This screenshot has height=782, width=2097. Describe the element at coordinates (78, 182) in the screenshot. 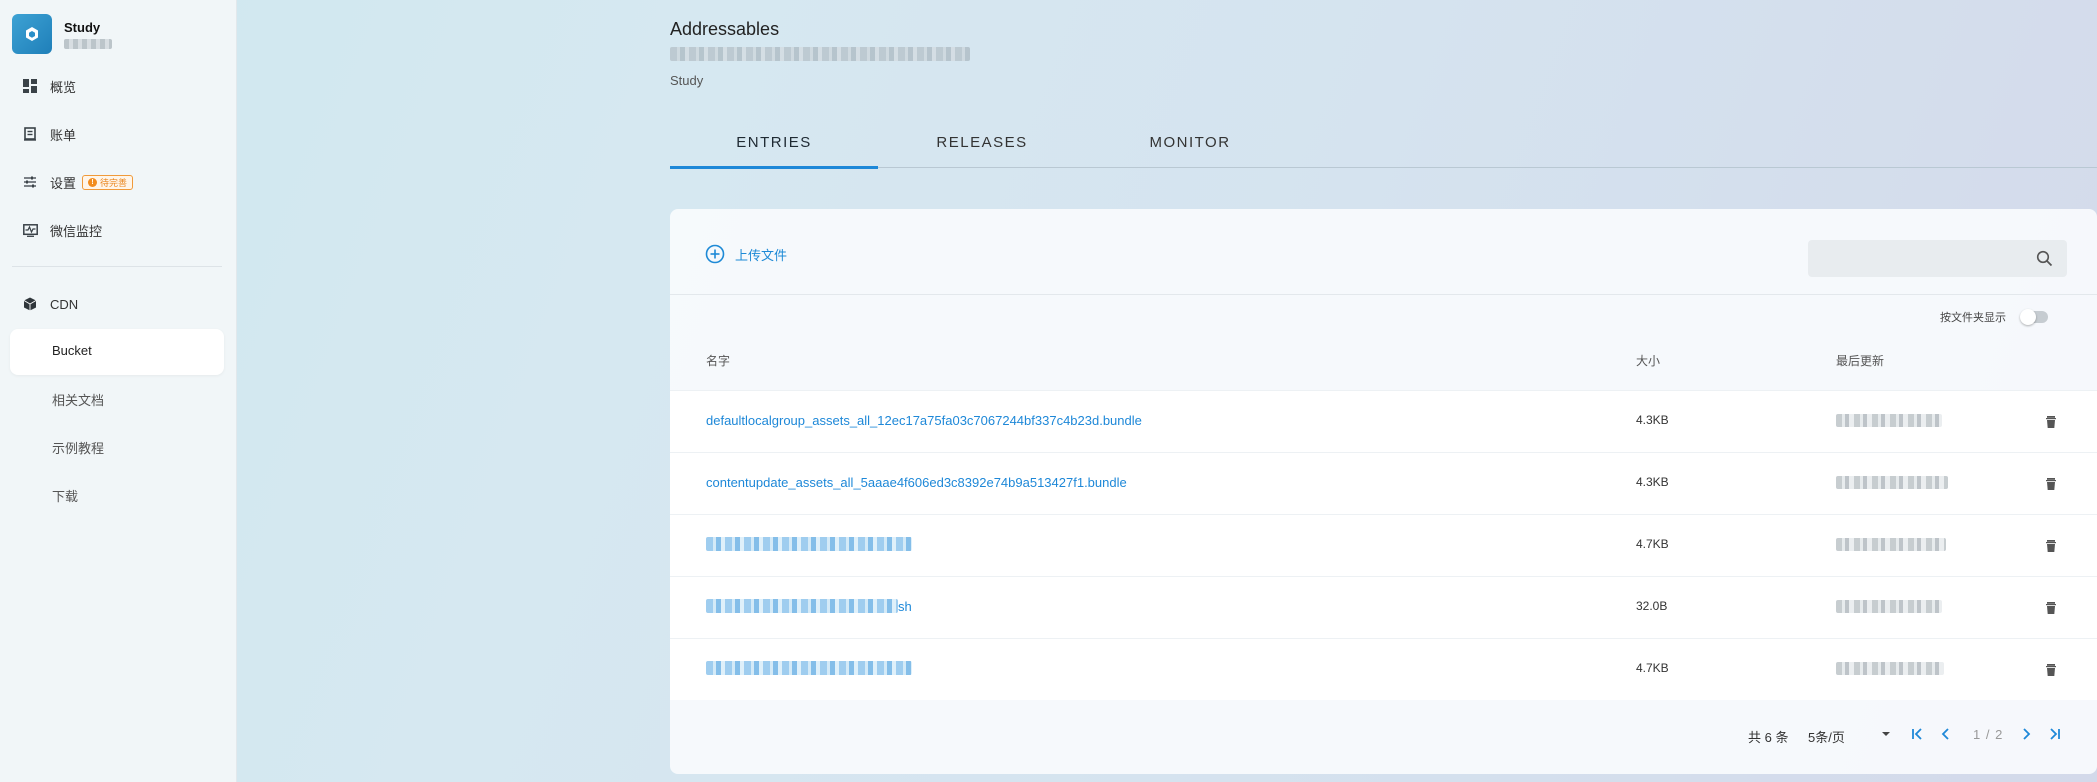

I see `nav-item-settings: 设置 ! 待完善` at that location.